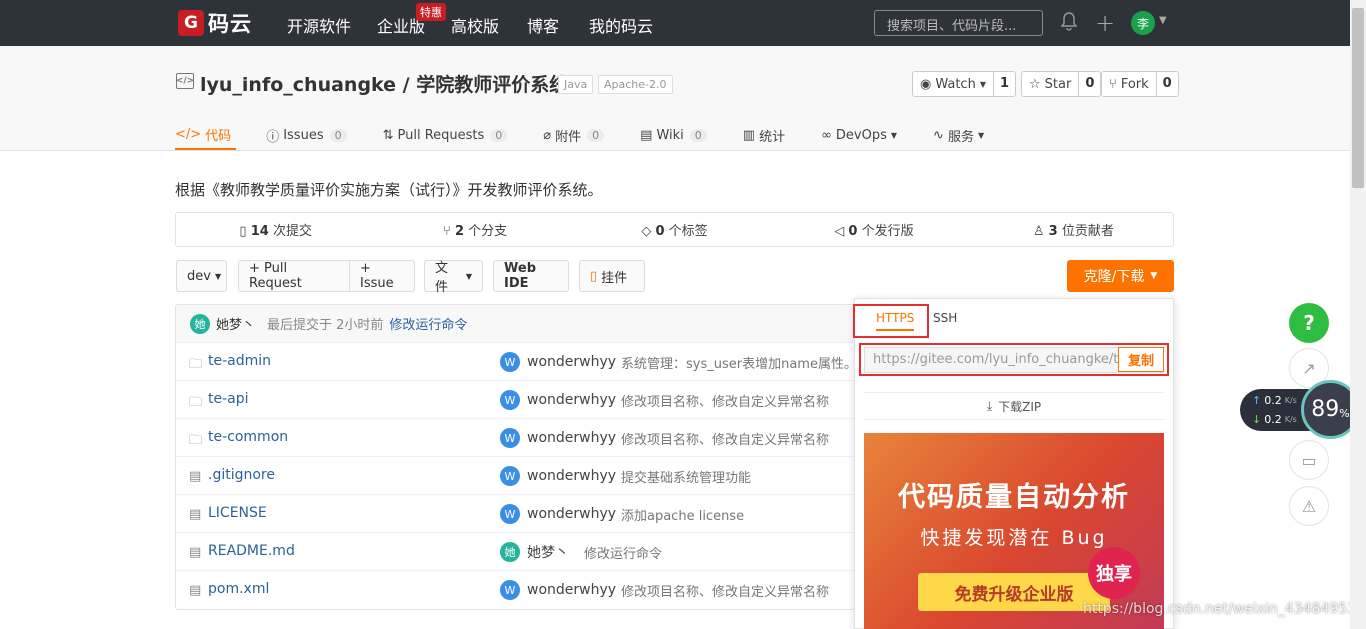  What do you see at coordinates (623, 552) in the screenshot?
I see `file-commit-message: 修改运行命令` at bounding box center [623, 552].